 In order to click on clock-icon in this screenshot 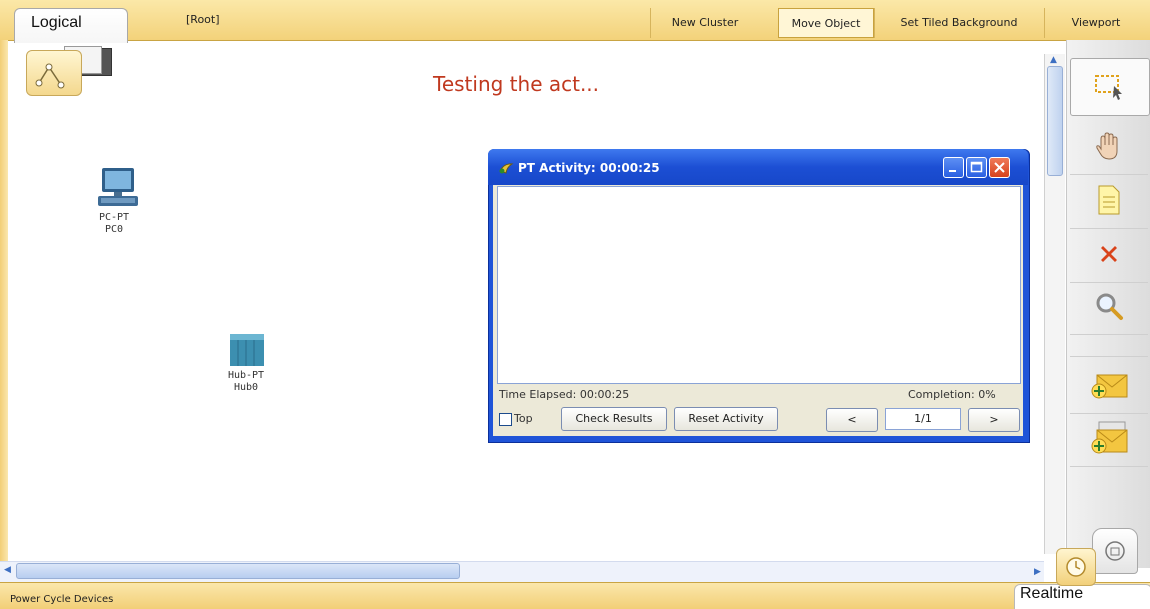, I will do `click(1076, 567)`.